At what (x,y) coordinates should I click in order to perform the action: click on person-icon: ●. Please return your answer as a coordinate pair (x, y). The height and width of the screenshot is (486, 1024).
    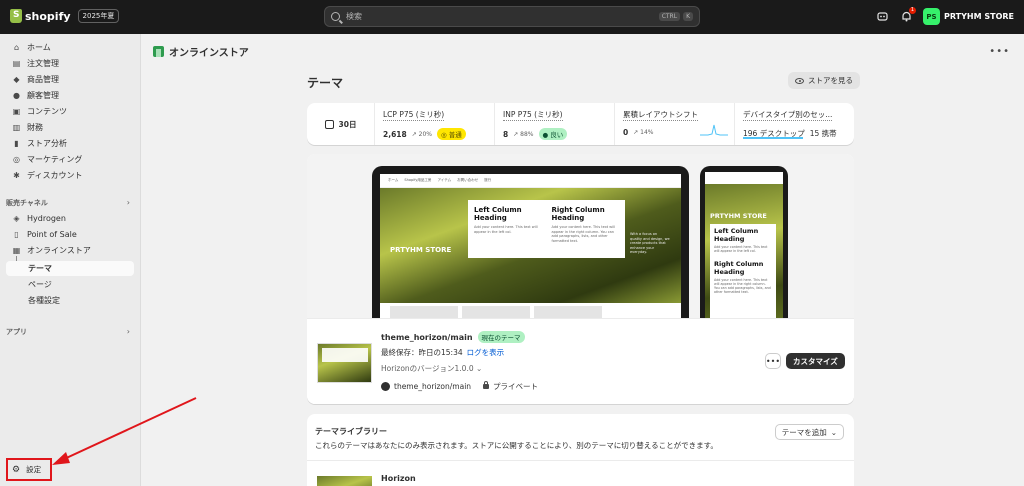
    Looking at the image, I should click on (16, 95).